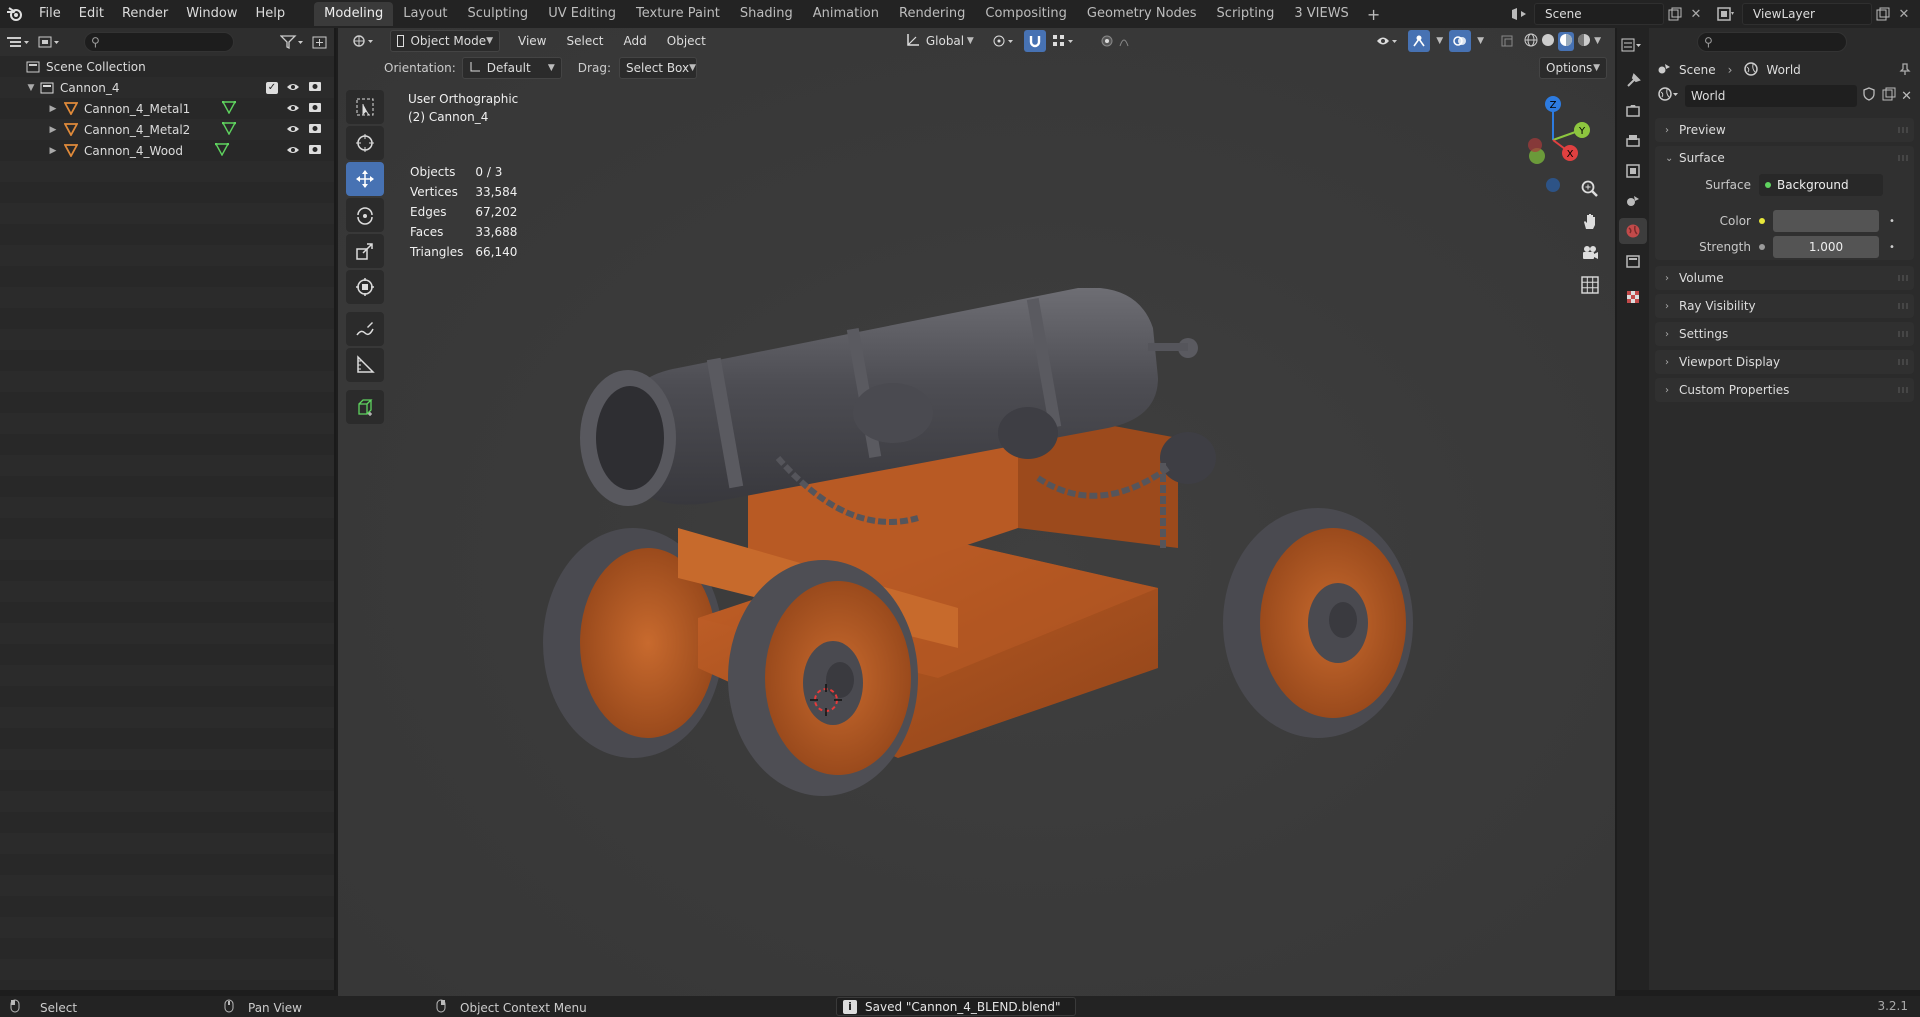 The width and height of the screenshot is (1920, 1017). What do you see at coordinates (365, 407) in the screenshot?
I see `add-cube-tool` at bounding box center [365, 407].